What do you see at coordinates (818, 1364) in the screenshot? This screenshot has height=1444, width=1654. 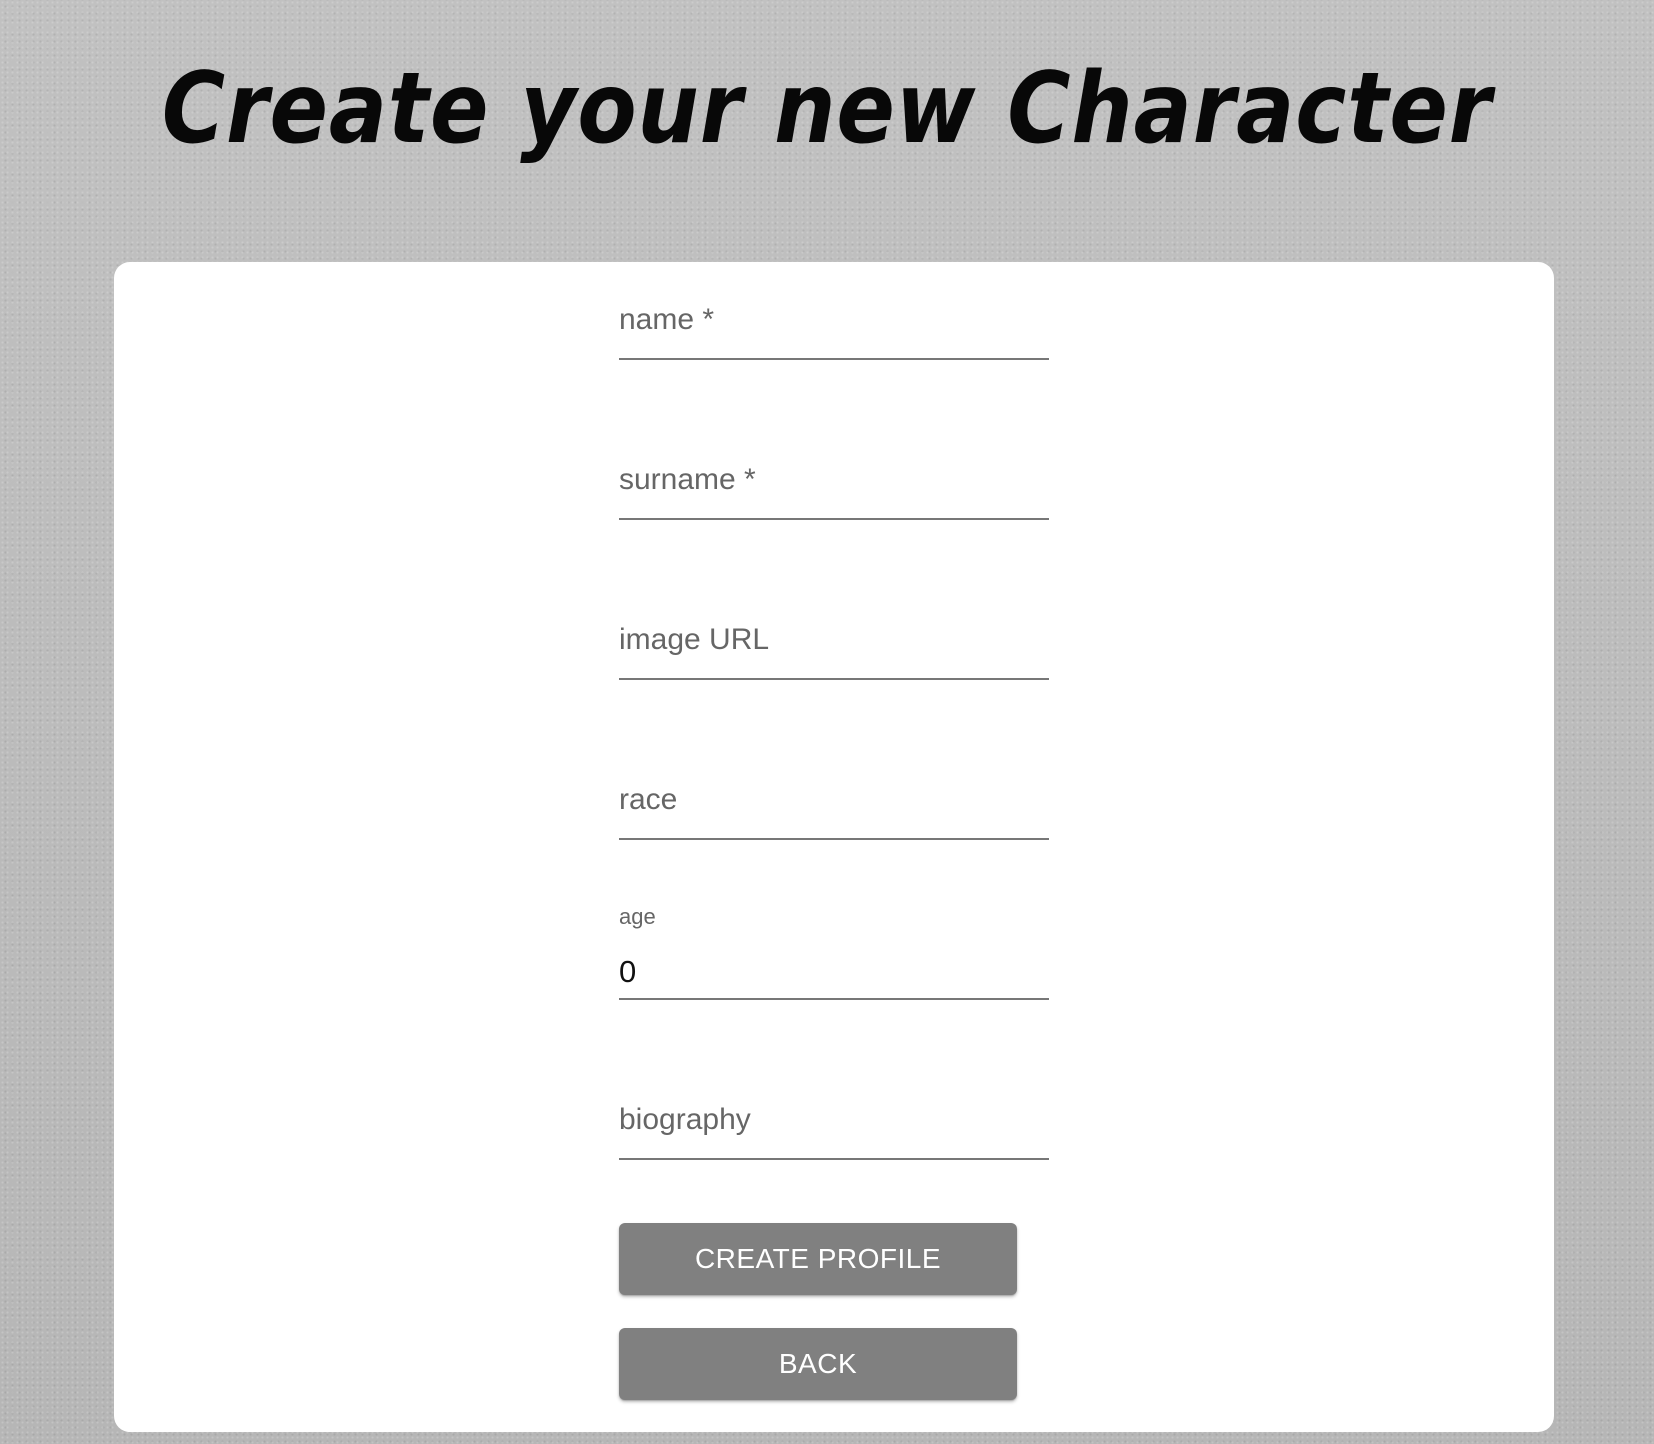 I see `back-button: BACK` at bounding box center [818, 1364].